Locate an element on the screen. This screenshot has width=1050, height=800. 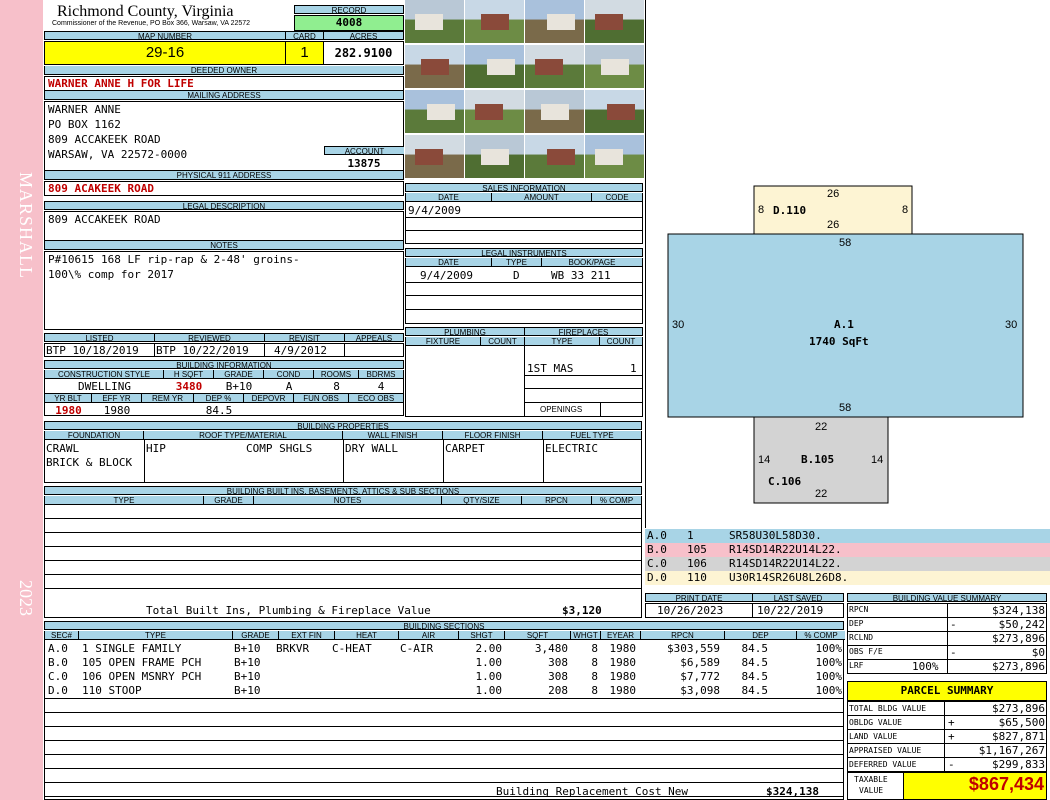
builtins-box is located at coordinates (343, 557).